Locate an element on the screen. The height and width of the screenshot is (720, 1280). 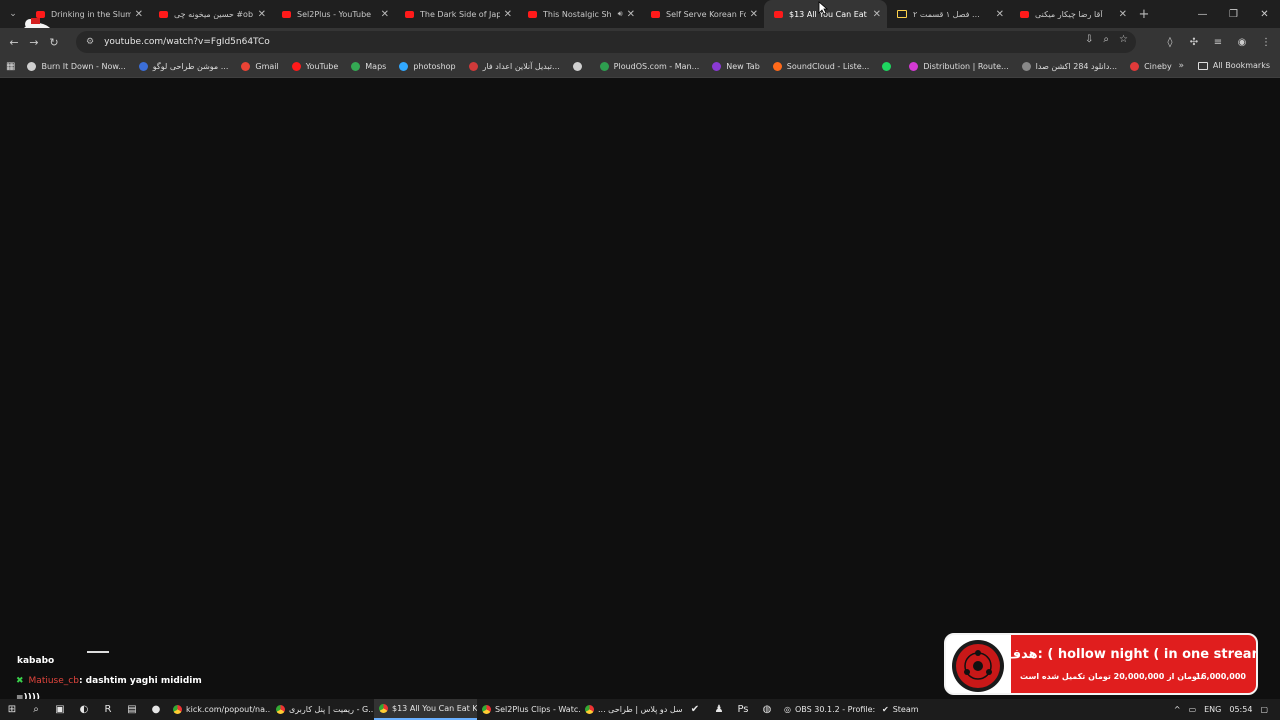
window-controls: — ❐ ✕ is located at coordinates (1233, 14).